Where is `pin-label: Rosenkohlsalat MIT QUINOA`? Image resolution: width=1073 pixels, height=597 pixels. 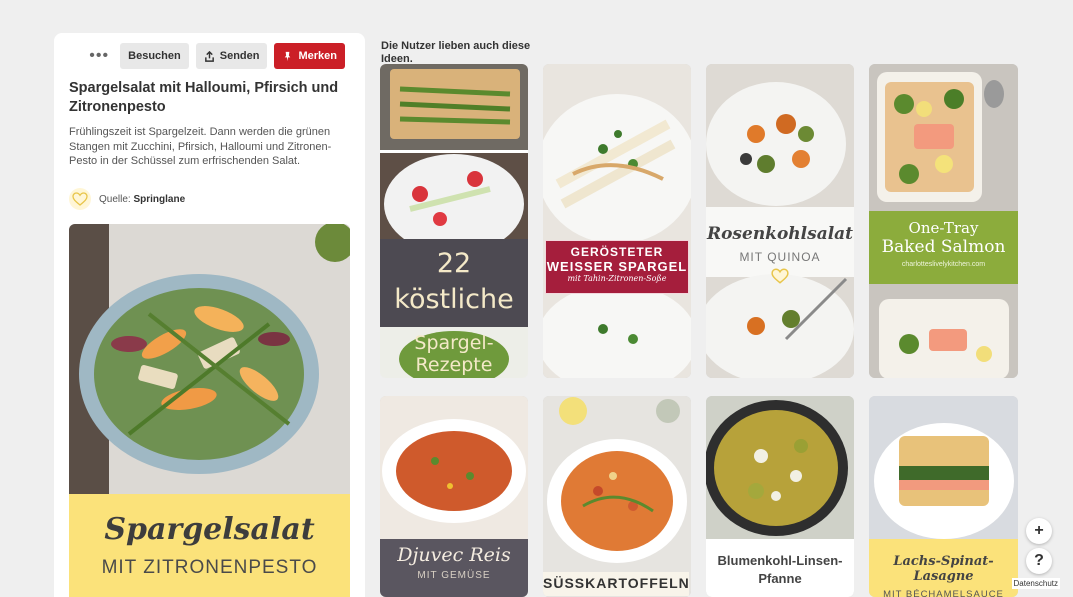
pin-label: Rosenkohlsalat MIT QUINOA is located at coordinates (780, 256).